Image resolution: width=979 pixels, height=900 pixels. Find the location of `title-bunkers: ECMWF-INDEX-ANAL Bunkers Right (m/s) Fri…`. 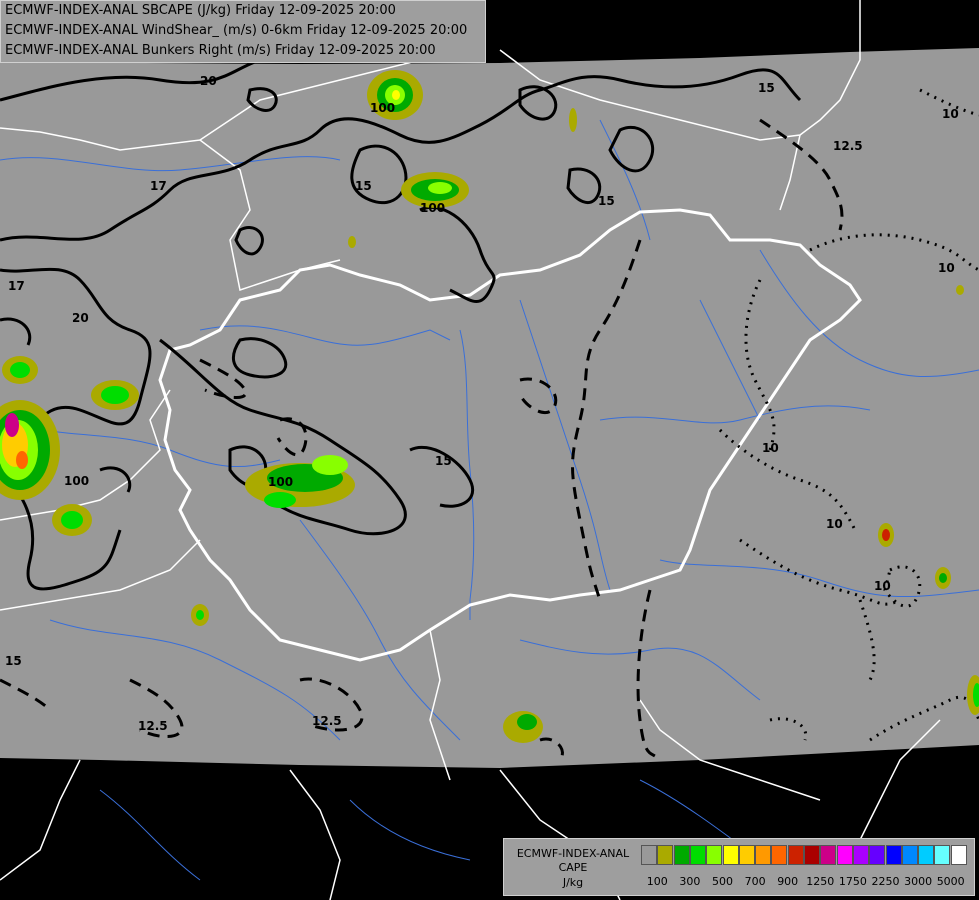

title-bunkers: ECMWF-INDEX-ANAL Bunkers Right (m/s) Fri… is located at coordinates (220, 50).